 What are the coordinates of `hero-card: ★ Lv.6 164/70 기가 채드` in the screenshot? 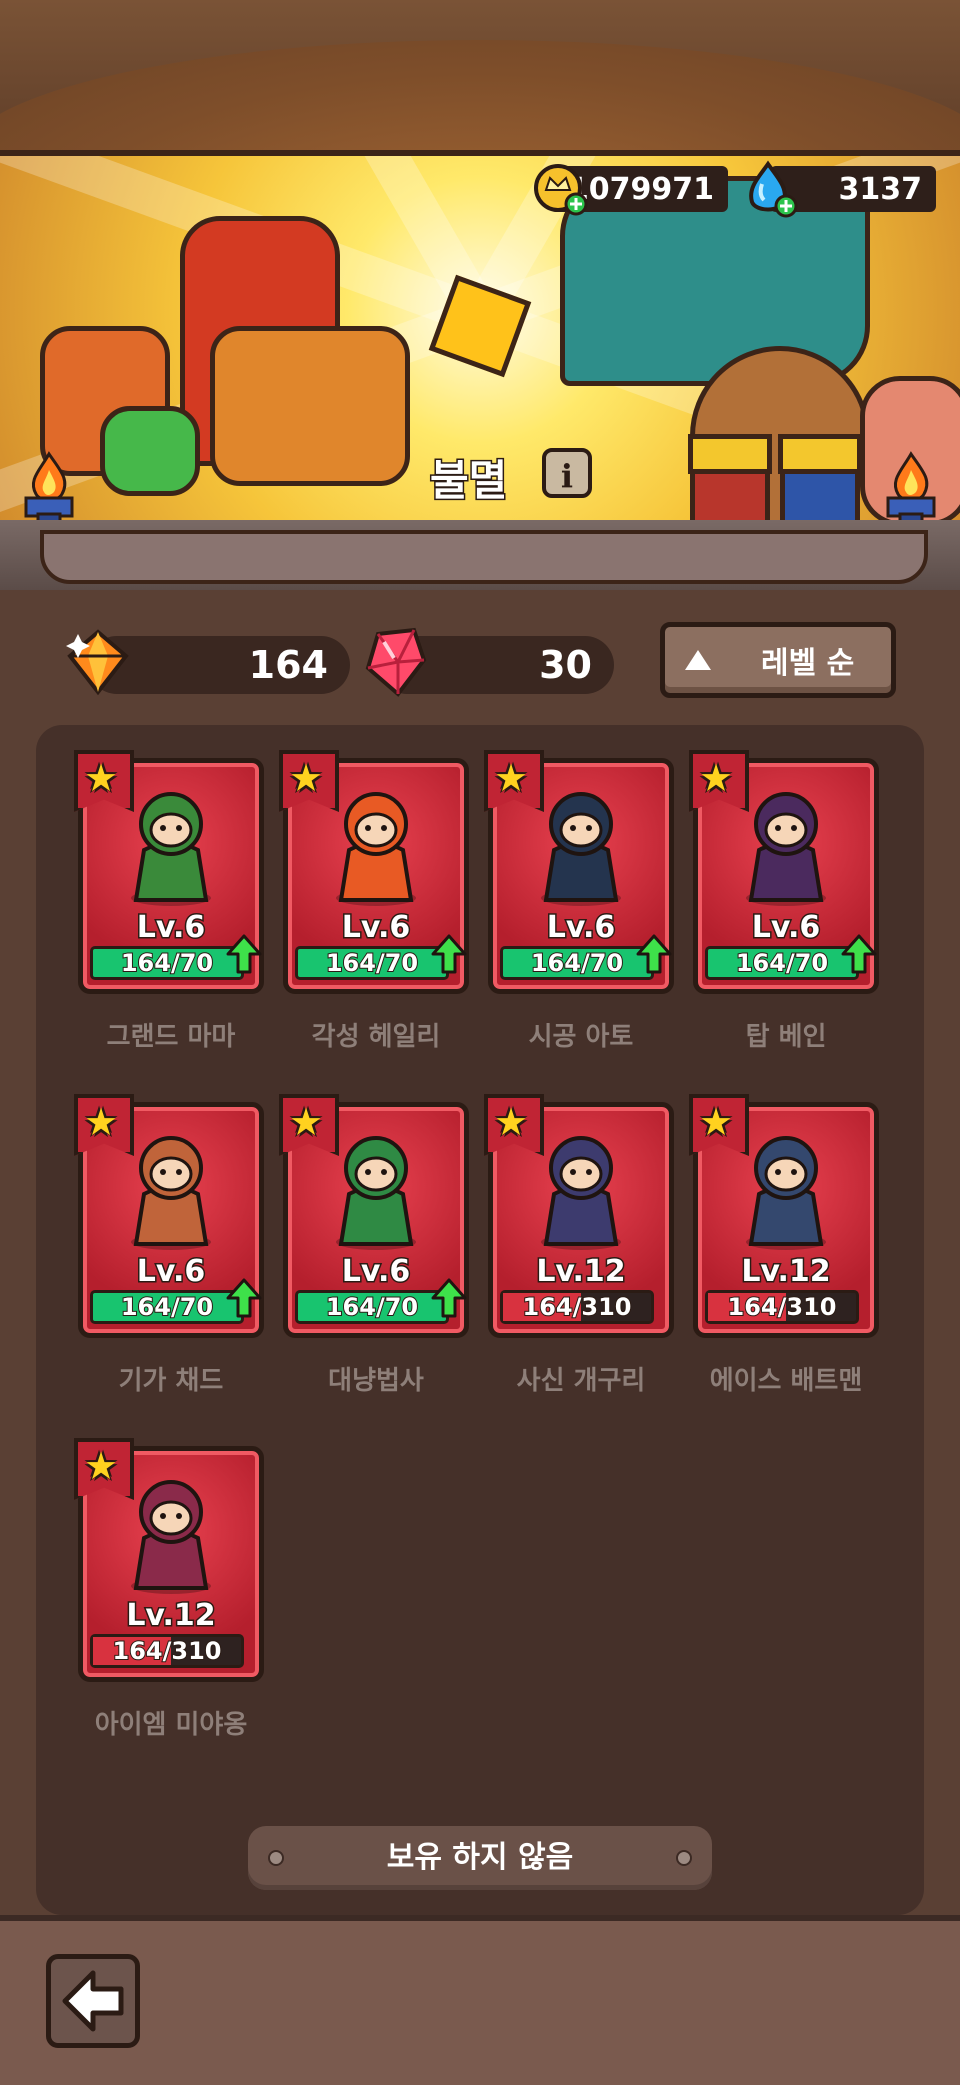 It's located at (169, 1245).